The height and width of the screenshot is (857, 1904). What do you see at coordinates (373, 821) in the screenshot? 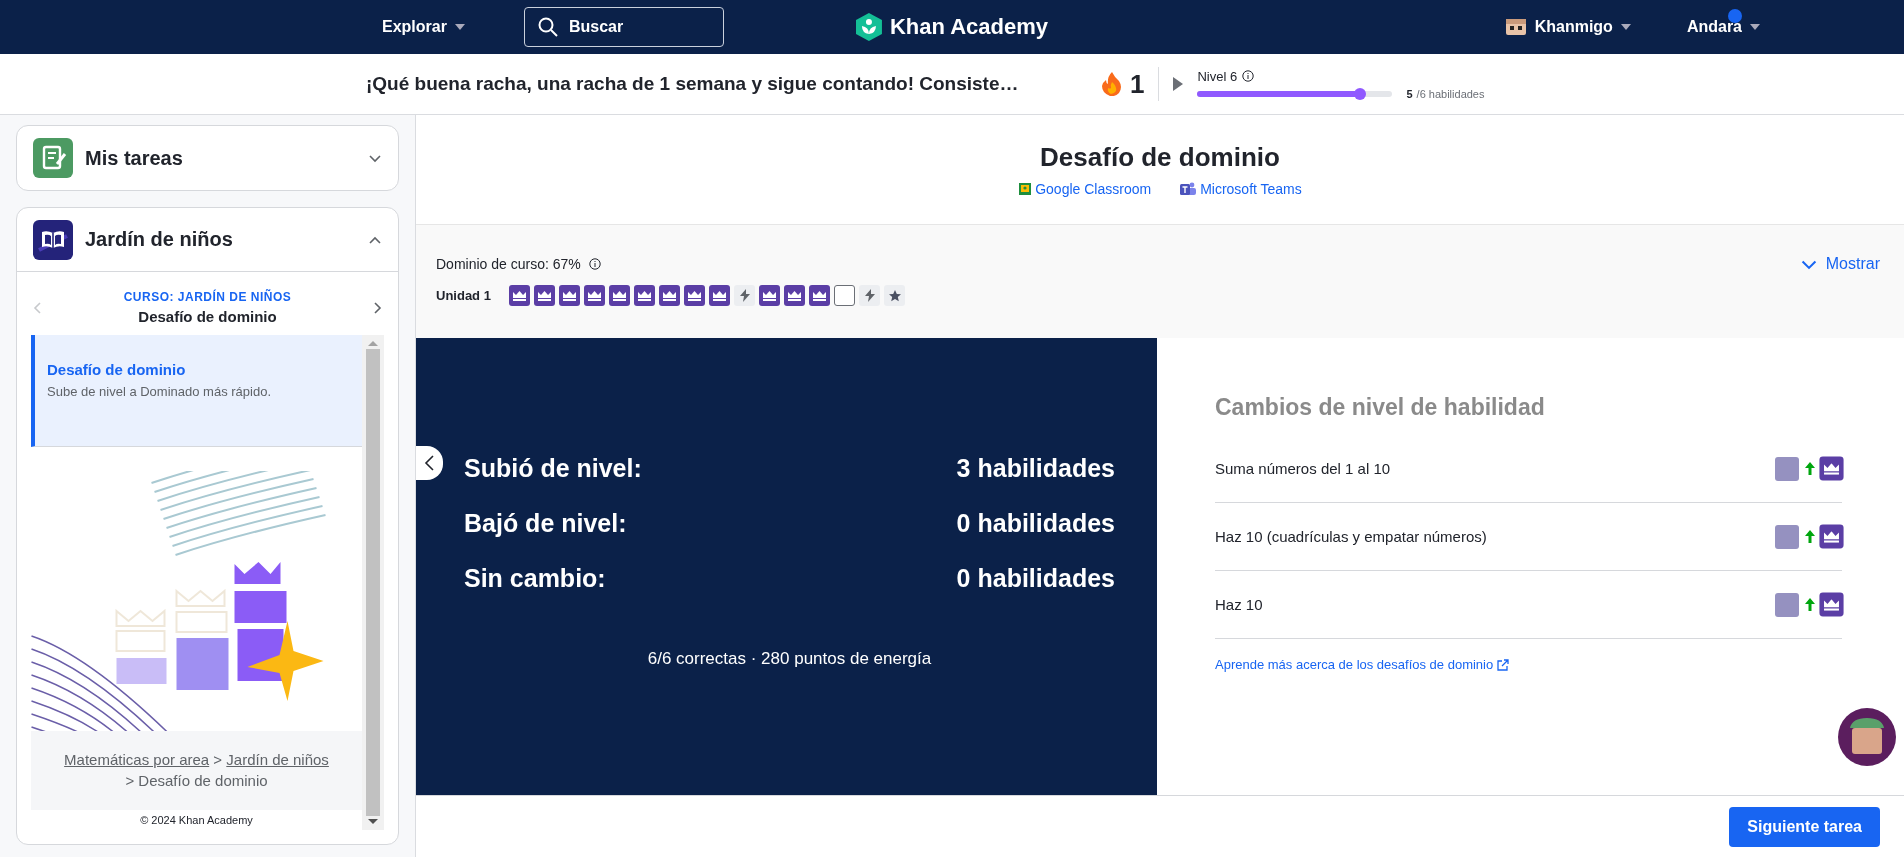
I see `scroll-down-arrow-icon` at bounding box center [373, 821].